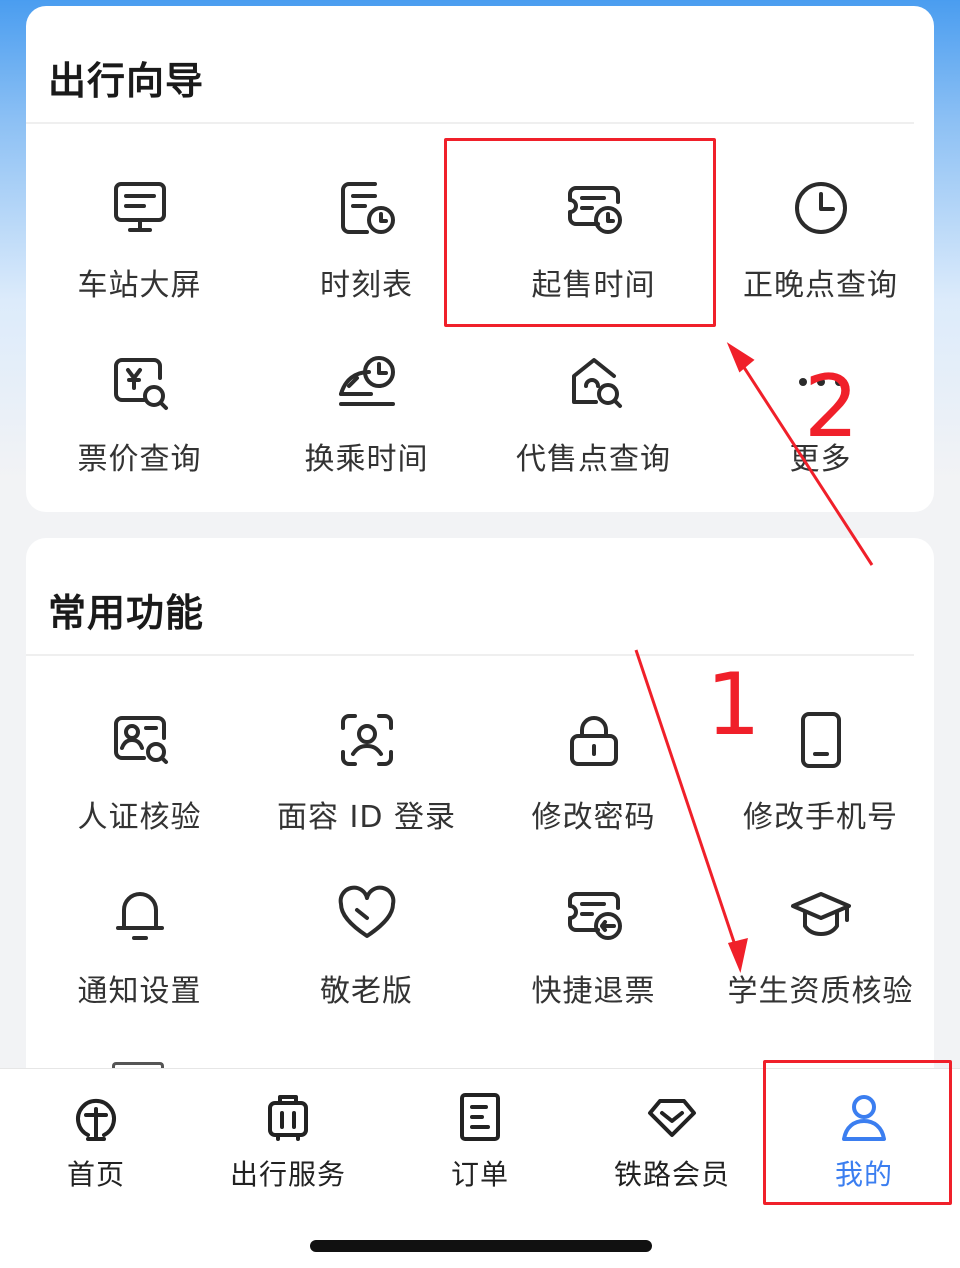 This screenshot has width=960, height=1268. I want to click on heart-icon, so click(367, 914).